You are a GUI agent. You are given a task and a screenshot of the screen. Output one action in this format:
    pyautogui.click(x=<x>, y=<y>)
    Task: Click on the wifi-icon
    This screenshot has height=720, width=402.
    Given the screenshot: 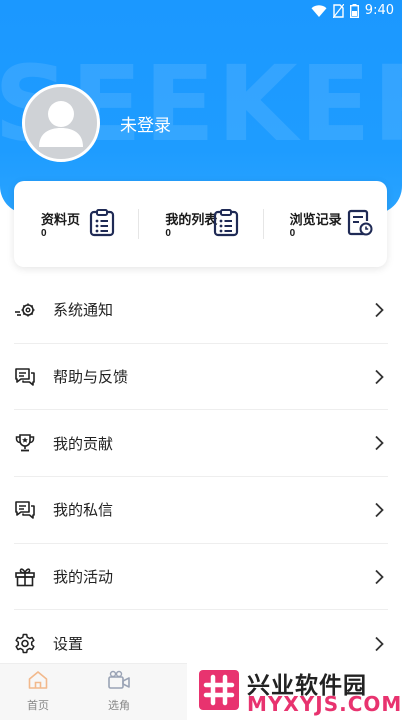 What is the action you would take?
    pyautogui.click(x=319, y=10)
    